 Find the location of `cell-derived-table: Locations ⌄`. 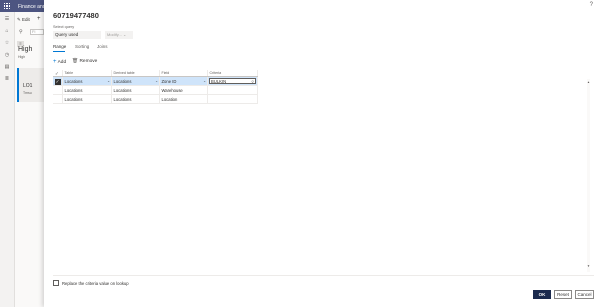

cell-derived-table: Locations ⌄ is located at coordinates (135, 81).